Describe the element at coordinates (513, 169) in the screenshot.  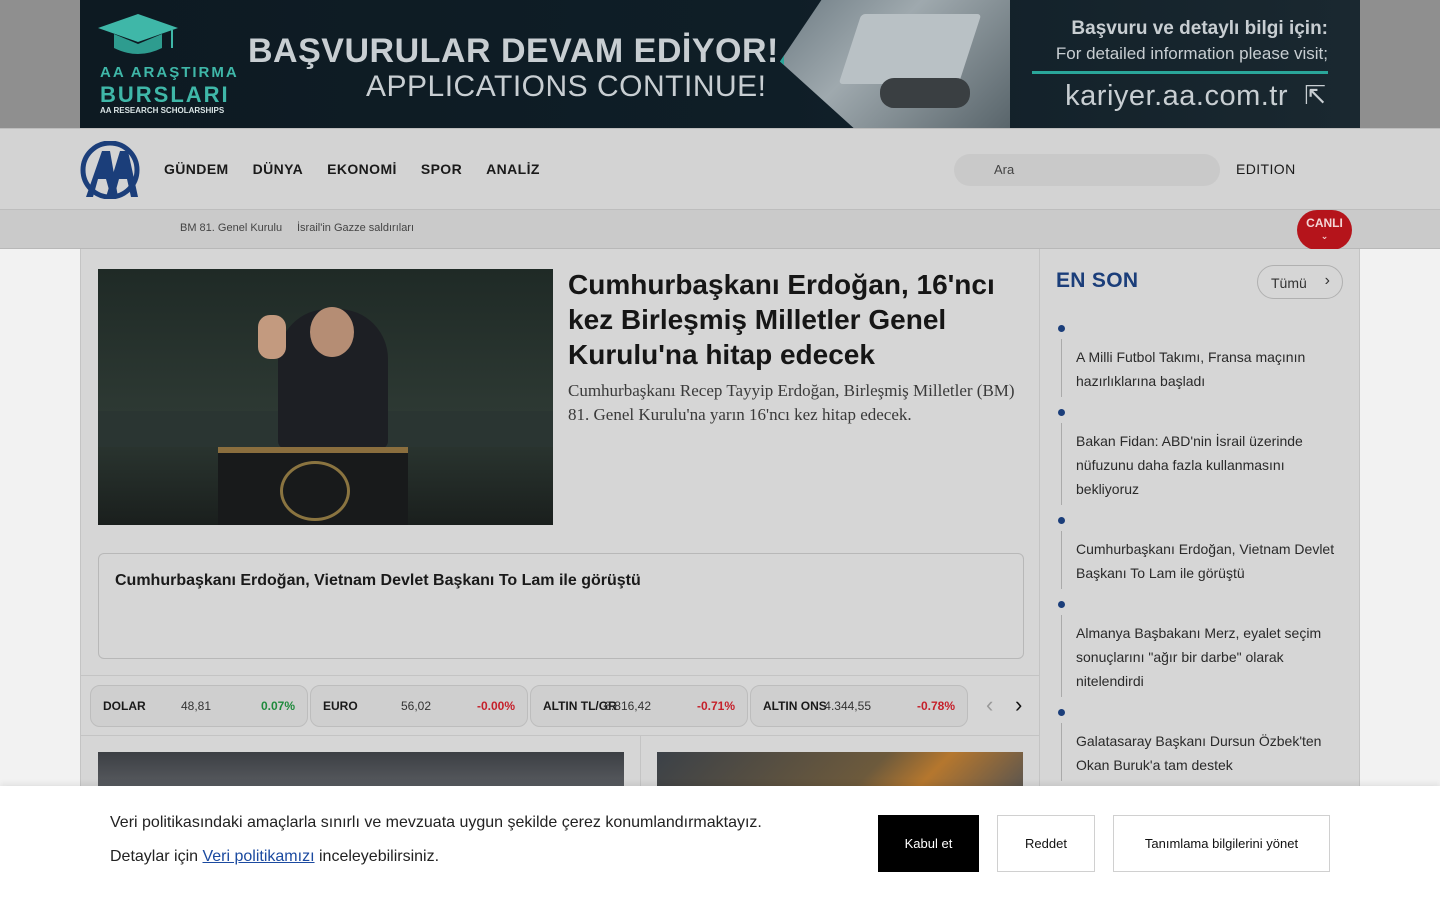
I see `nav-item-analiz: ANALİZ` at that location.